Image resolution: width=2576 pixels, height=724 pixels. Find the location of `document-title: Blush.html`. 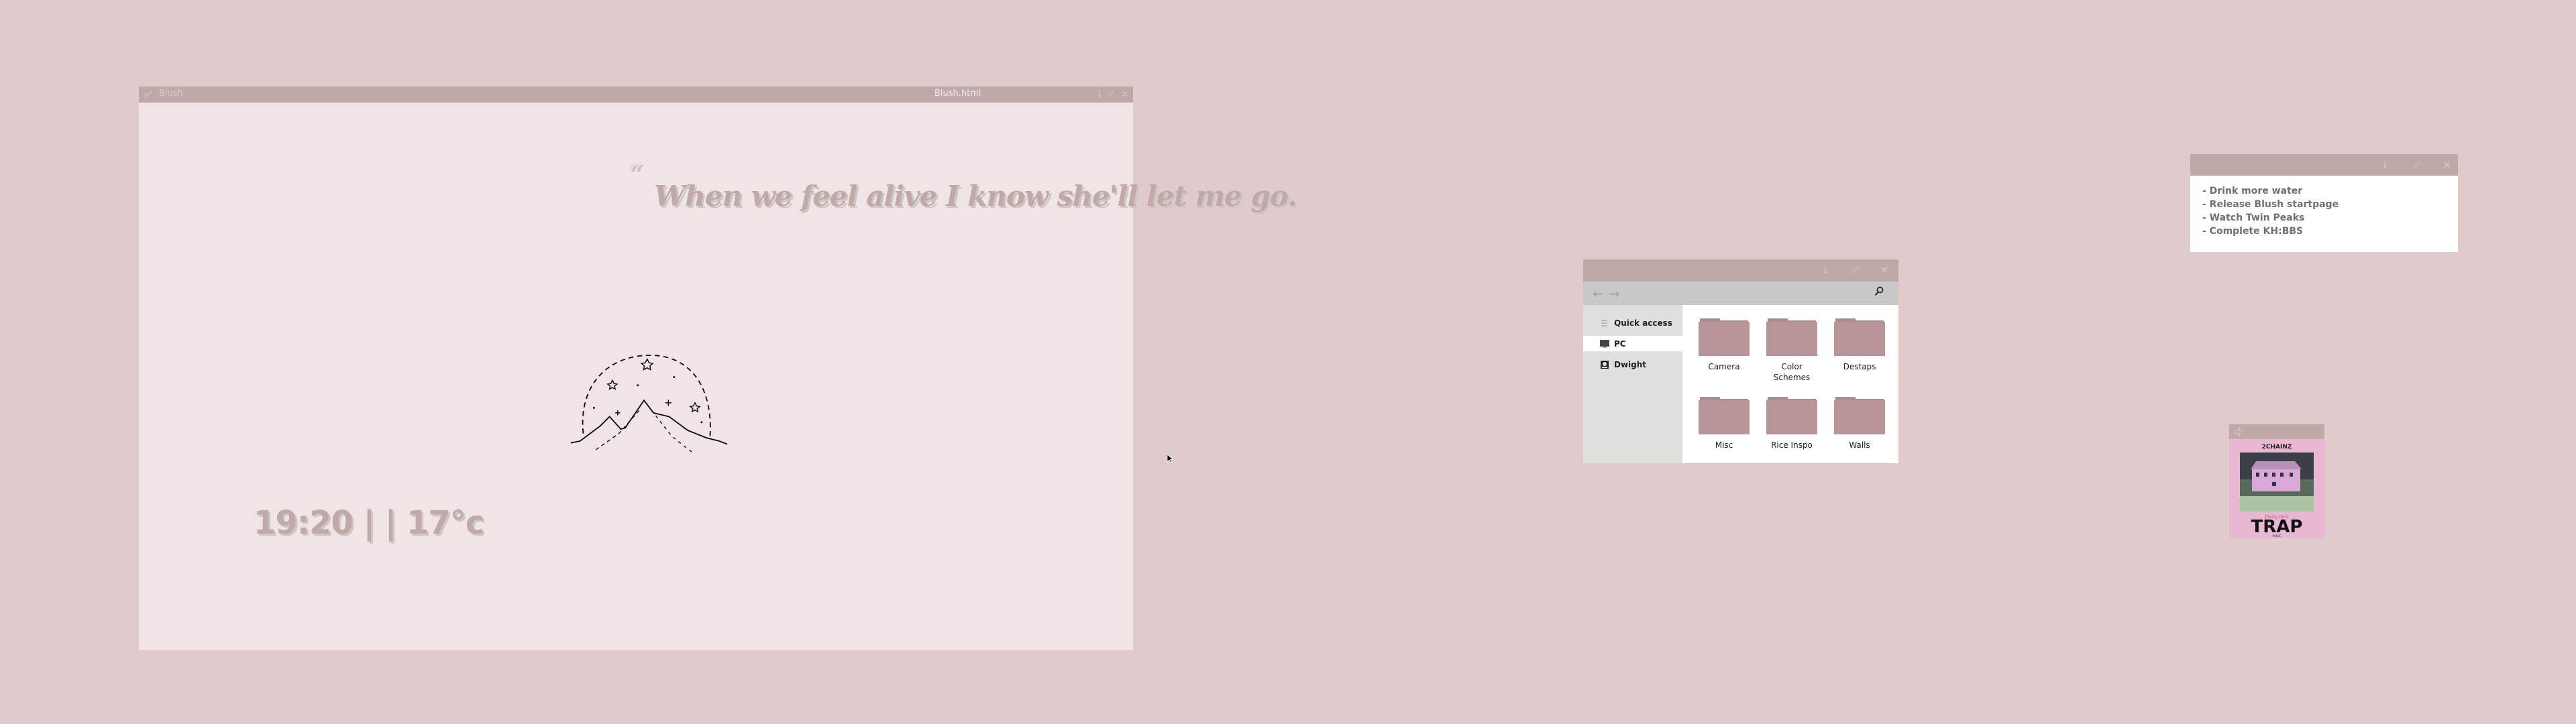

document-title: Blush.html is located at coordinates (957, 93).